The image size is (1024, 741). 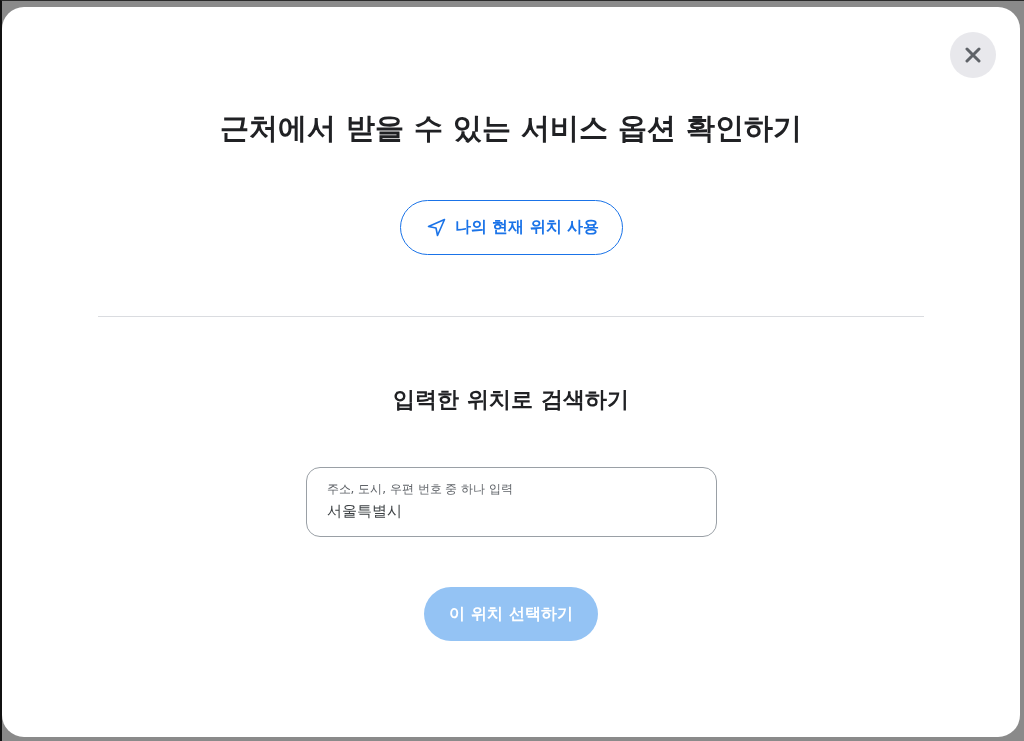 I want to click on address-input: 서울특별시, so click(x=511, y=511).